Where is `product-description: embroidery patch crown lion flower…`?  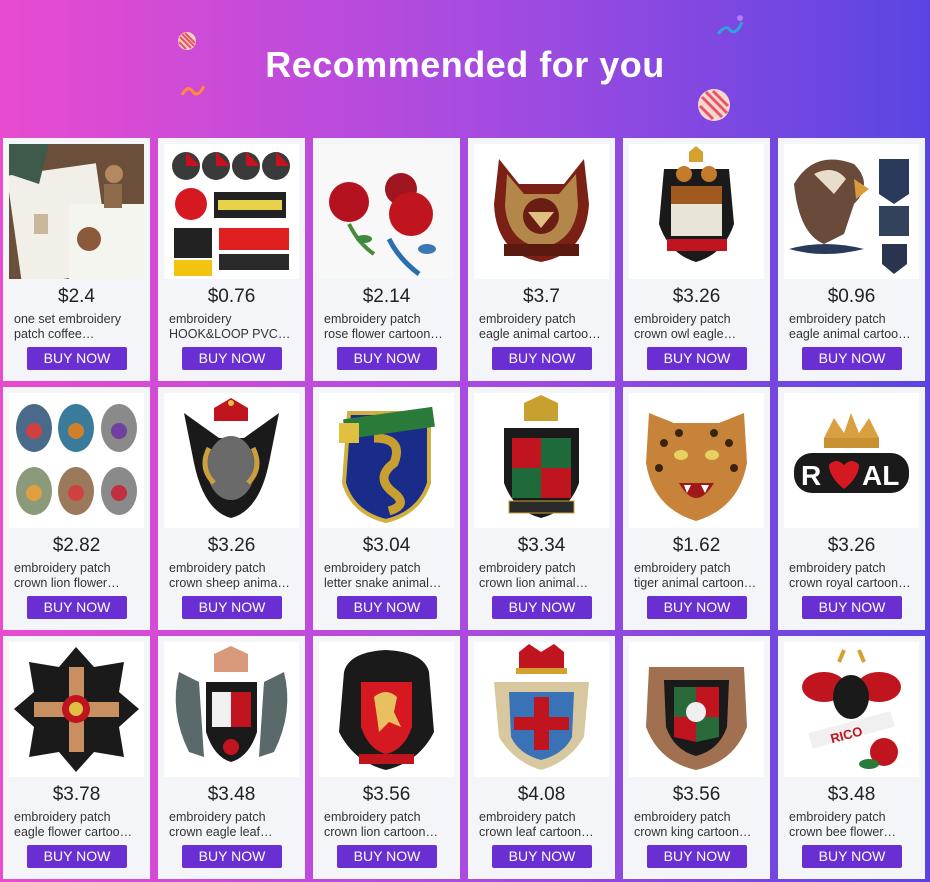
product-description: embroidery patch crown lion flower… is located at coordinates (78, 576).